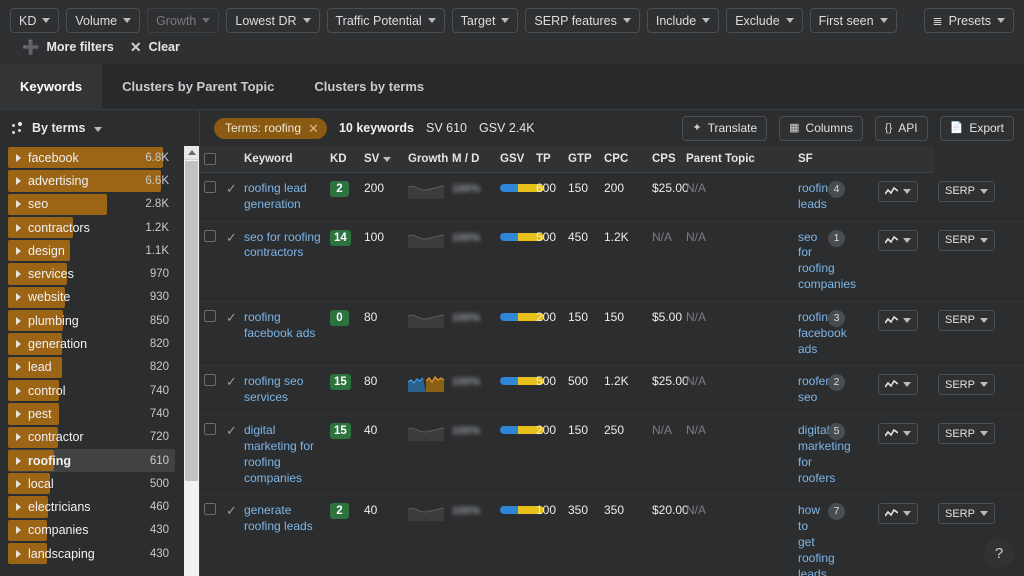 Image resolution: width=1024 pixels, height=576 pixels. I want to click on sidebar-scrollbar, so click(191, 361).